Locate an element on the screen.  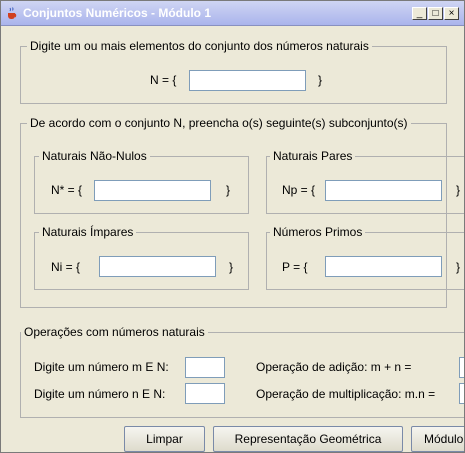
nao-nulos-title: Naturais Não-Nulos is located at coordinates (94, 156).